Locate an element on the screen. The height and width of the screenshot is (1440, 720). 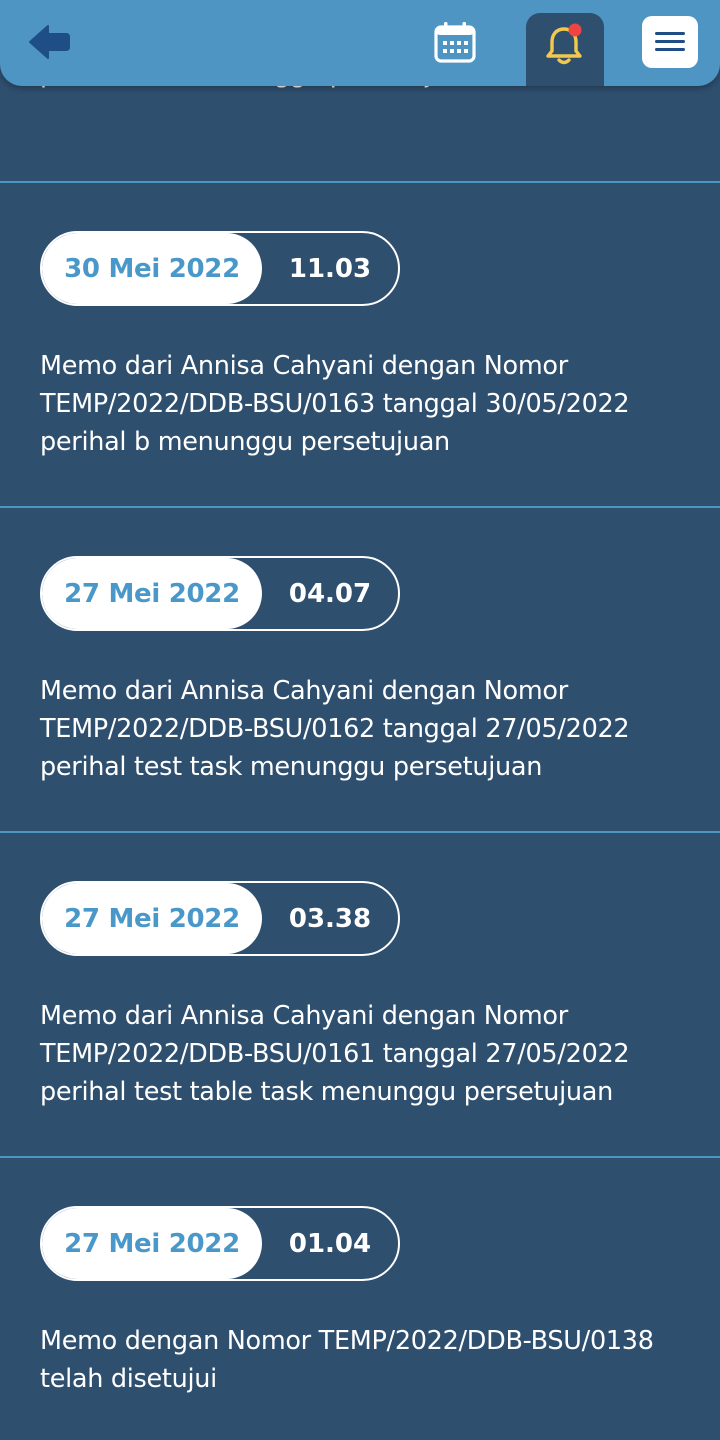
calendar-button is located at coordinates (455, 43).